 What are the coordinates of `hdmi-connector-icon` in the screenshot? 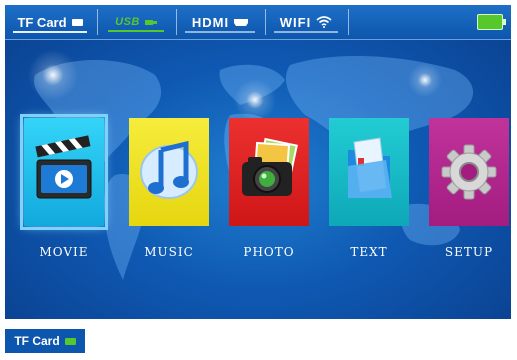 It's located at (241, 22).